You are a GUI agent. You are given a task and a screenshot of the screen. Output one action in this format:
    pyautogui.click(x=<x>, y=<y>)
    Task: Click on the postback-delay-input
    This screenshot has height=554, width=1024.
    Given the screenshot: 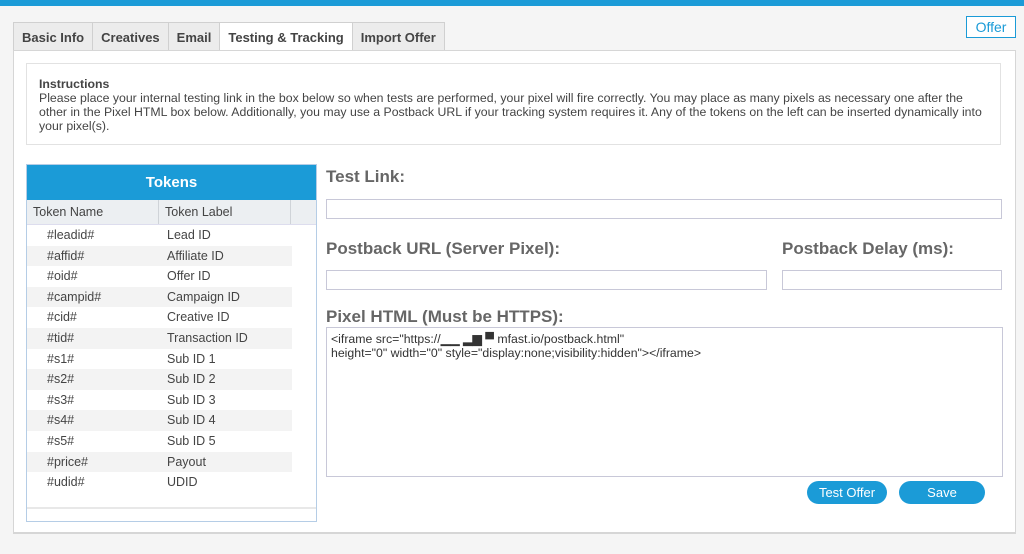 What is the action you would take?
    pyautogui.click(x=892, y=280)
    